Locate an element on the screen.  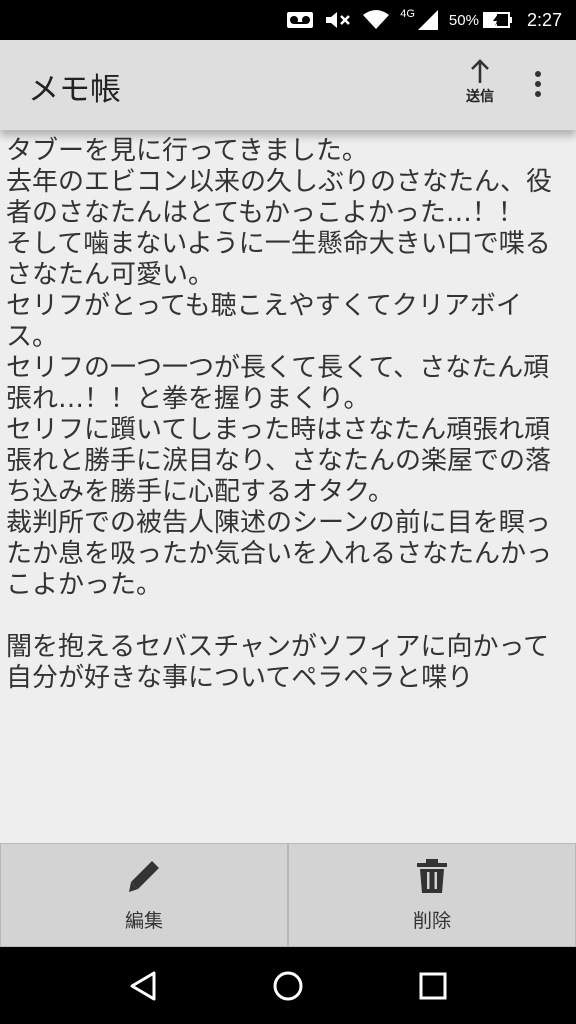
mute-icon is located at coordinates (338, 20).